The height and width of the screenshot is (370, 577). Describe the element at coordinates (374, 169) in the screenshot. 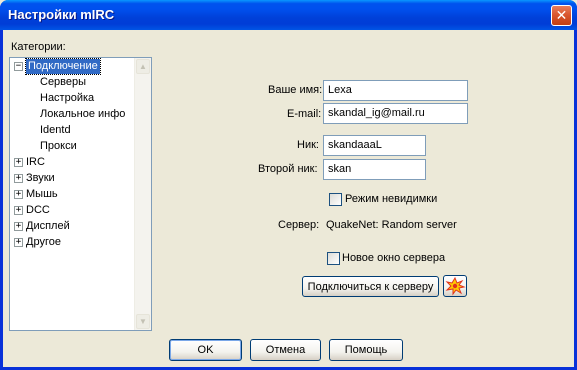

I see `alt-nick-field: skan` at that location.